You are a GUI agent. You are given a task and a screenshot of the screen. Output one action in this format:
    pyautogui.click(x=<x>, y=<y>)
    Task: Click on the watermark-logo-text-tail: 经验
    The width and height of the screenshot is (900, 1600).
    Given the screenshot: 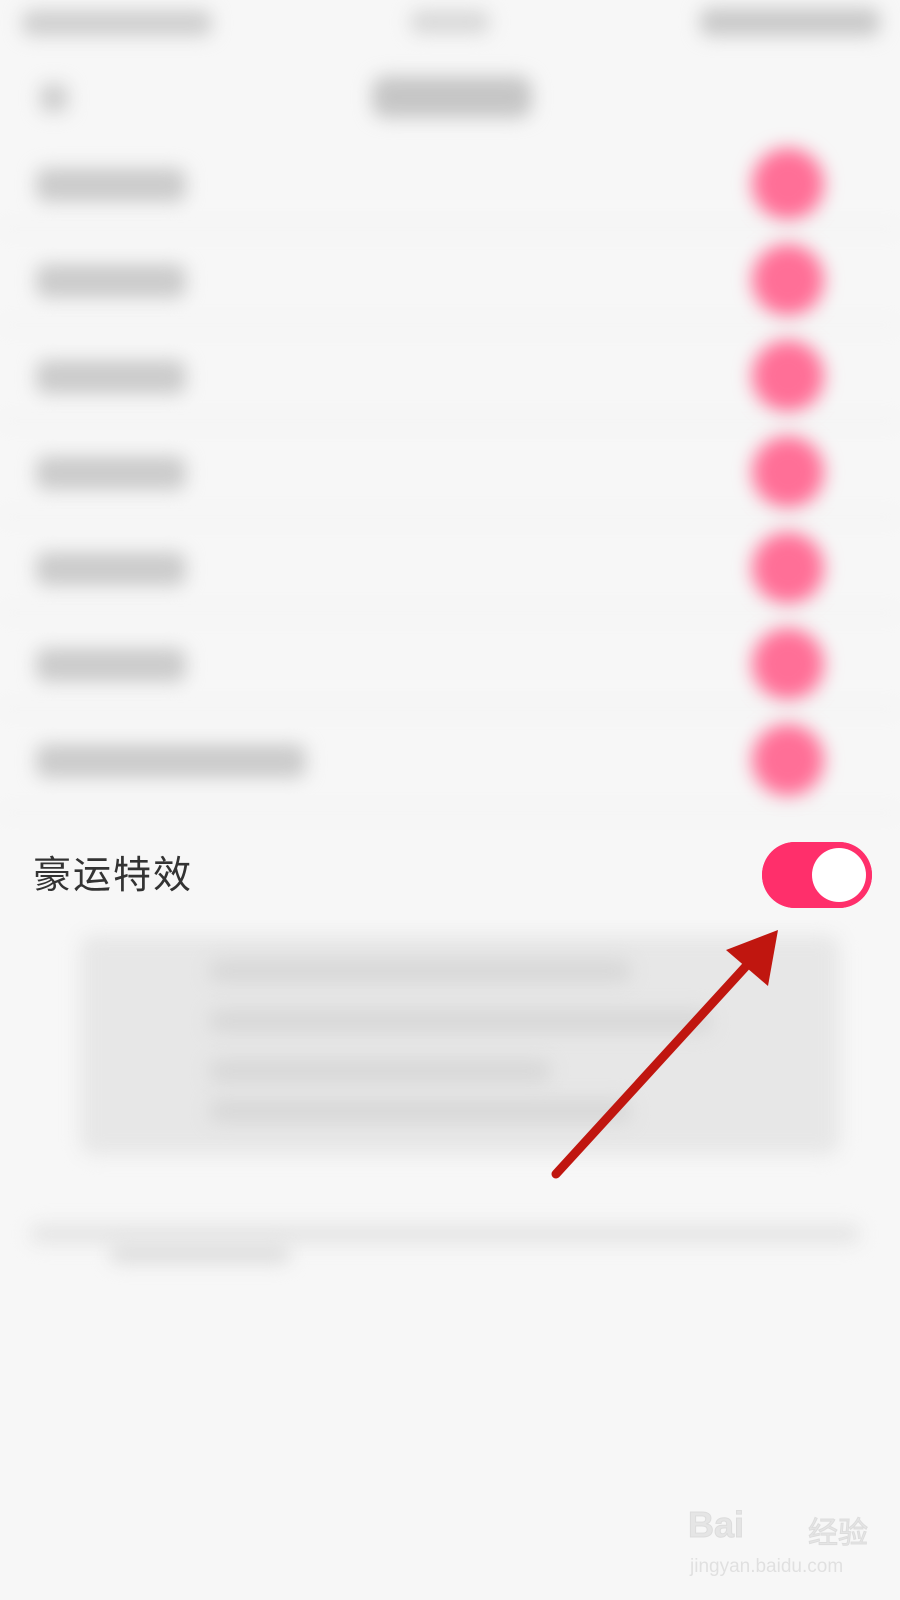 What is the action you would take?
    pyautogui.click(x=838, y=1534)
    